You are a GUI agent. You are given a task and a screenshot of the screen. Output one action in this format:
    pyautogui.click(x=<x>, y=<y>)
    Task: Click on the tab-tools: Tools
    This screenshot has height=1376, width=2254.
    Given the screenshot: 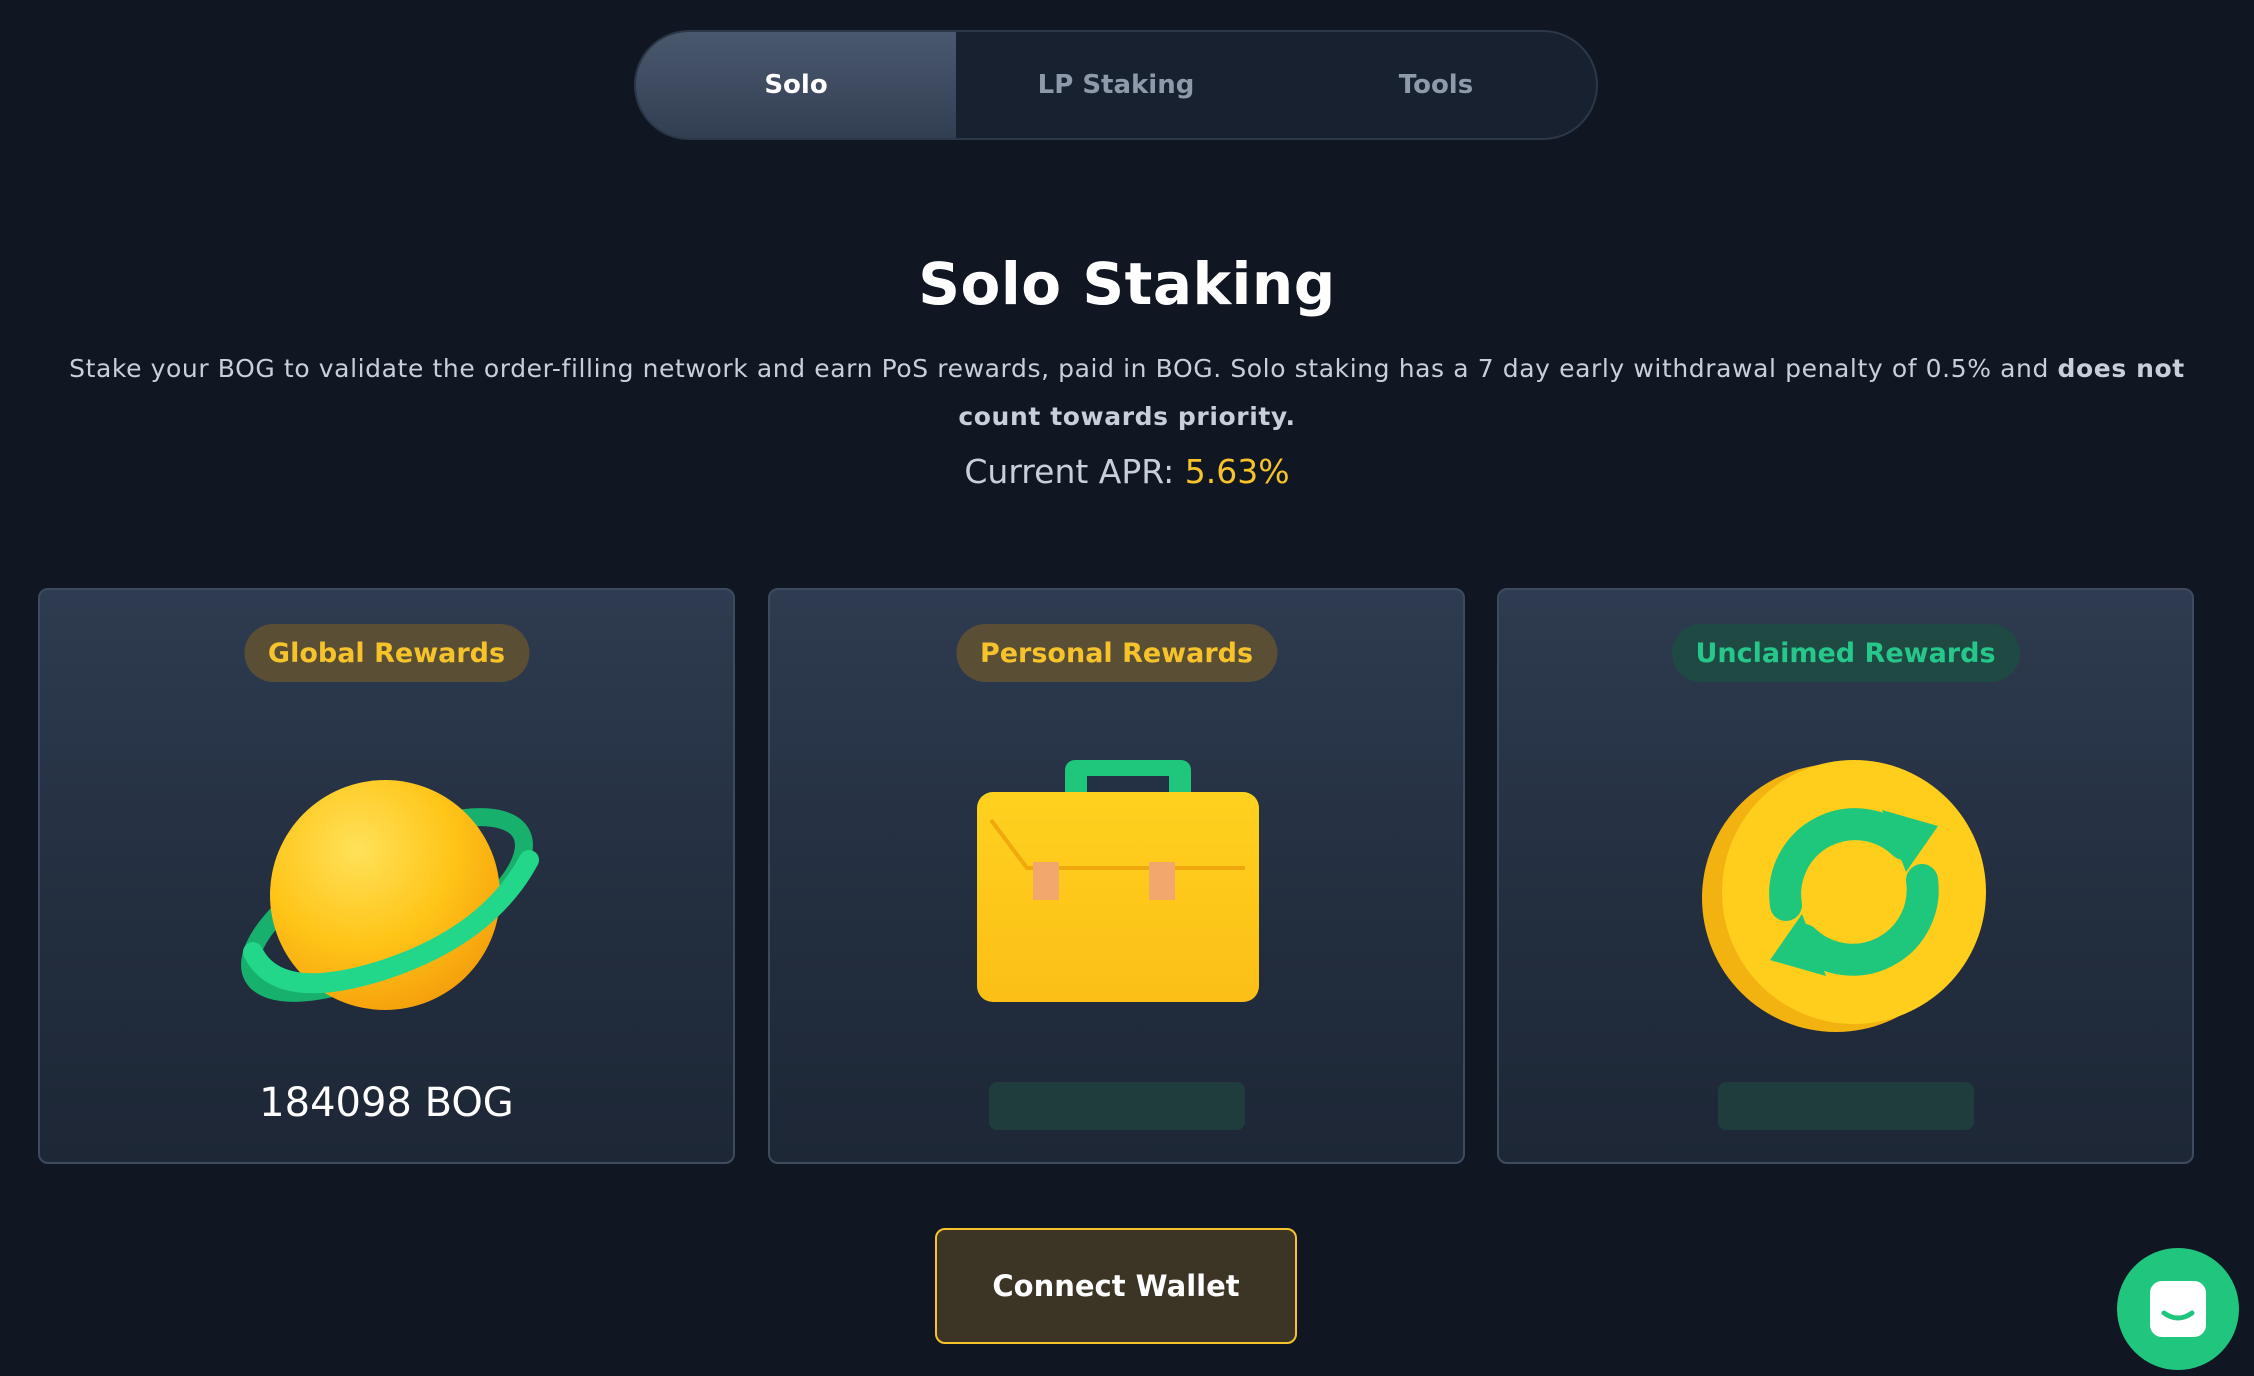 What is the action you would take?
    pyautogui.click(x=1436, y=85)
    